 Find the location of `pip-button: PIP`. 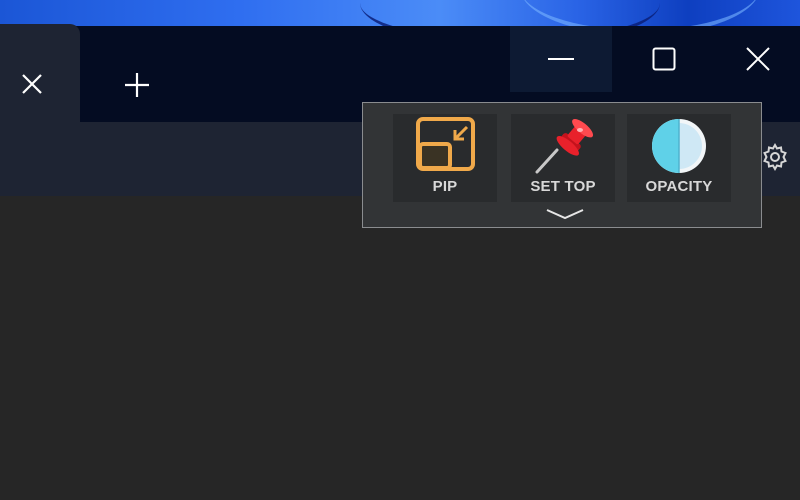

pip-button: PIP is located at coordinates (445, 158).